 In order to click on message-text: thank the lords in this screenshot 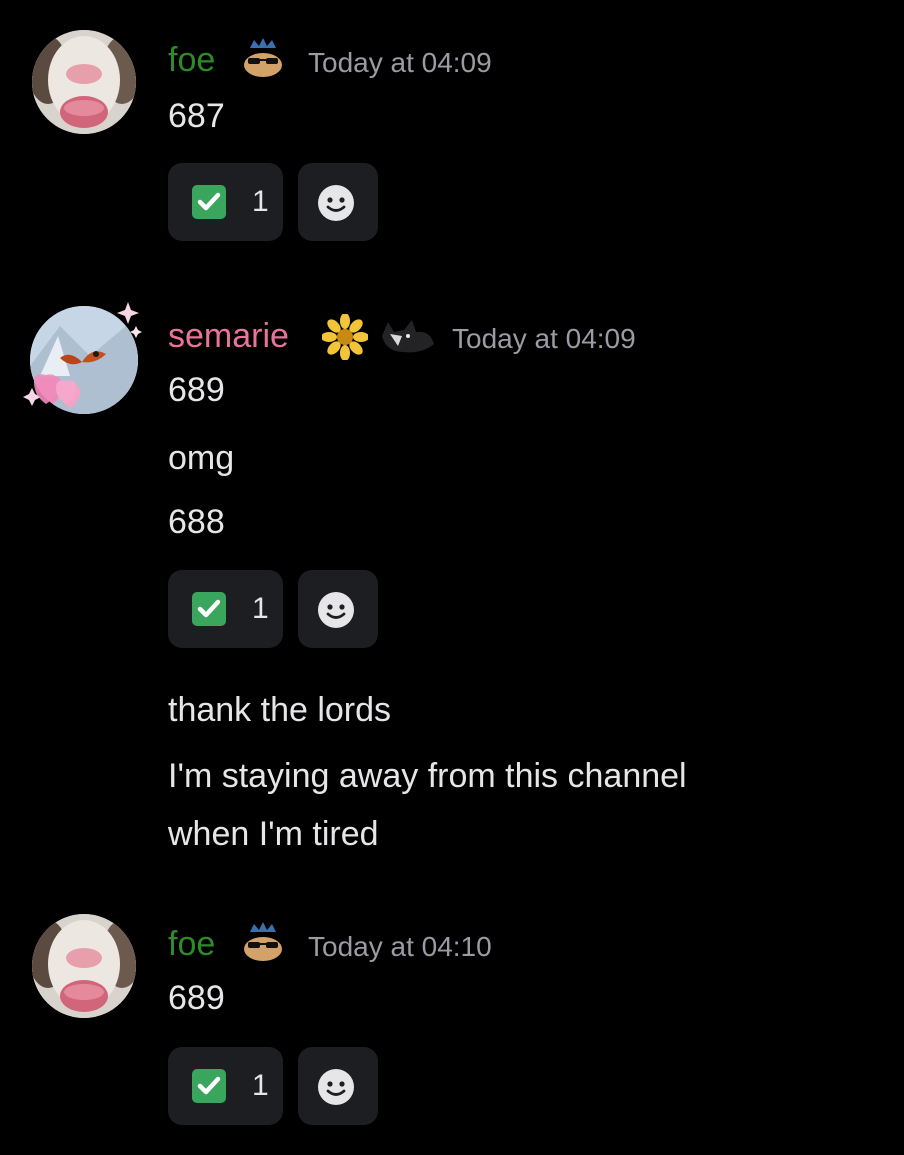, I will do `click(280, 710)`.